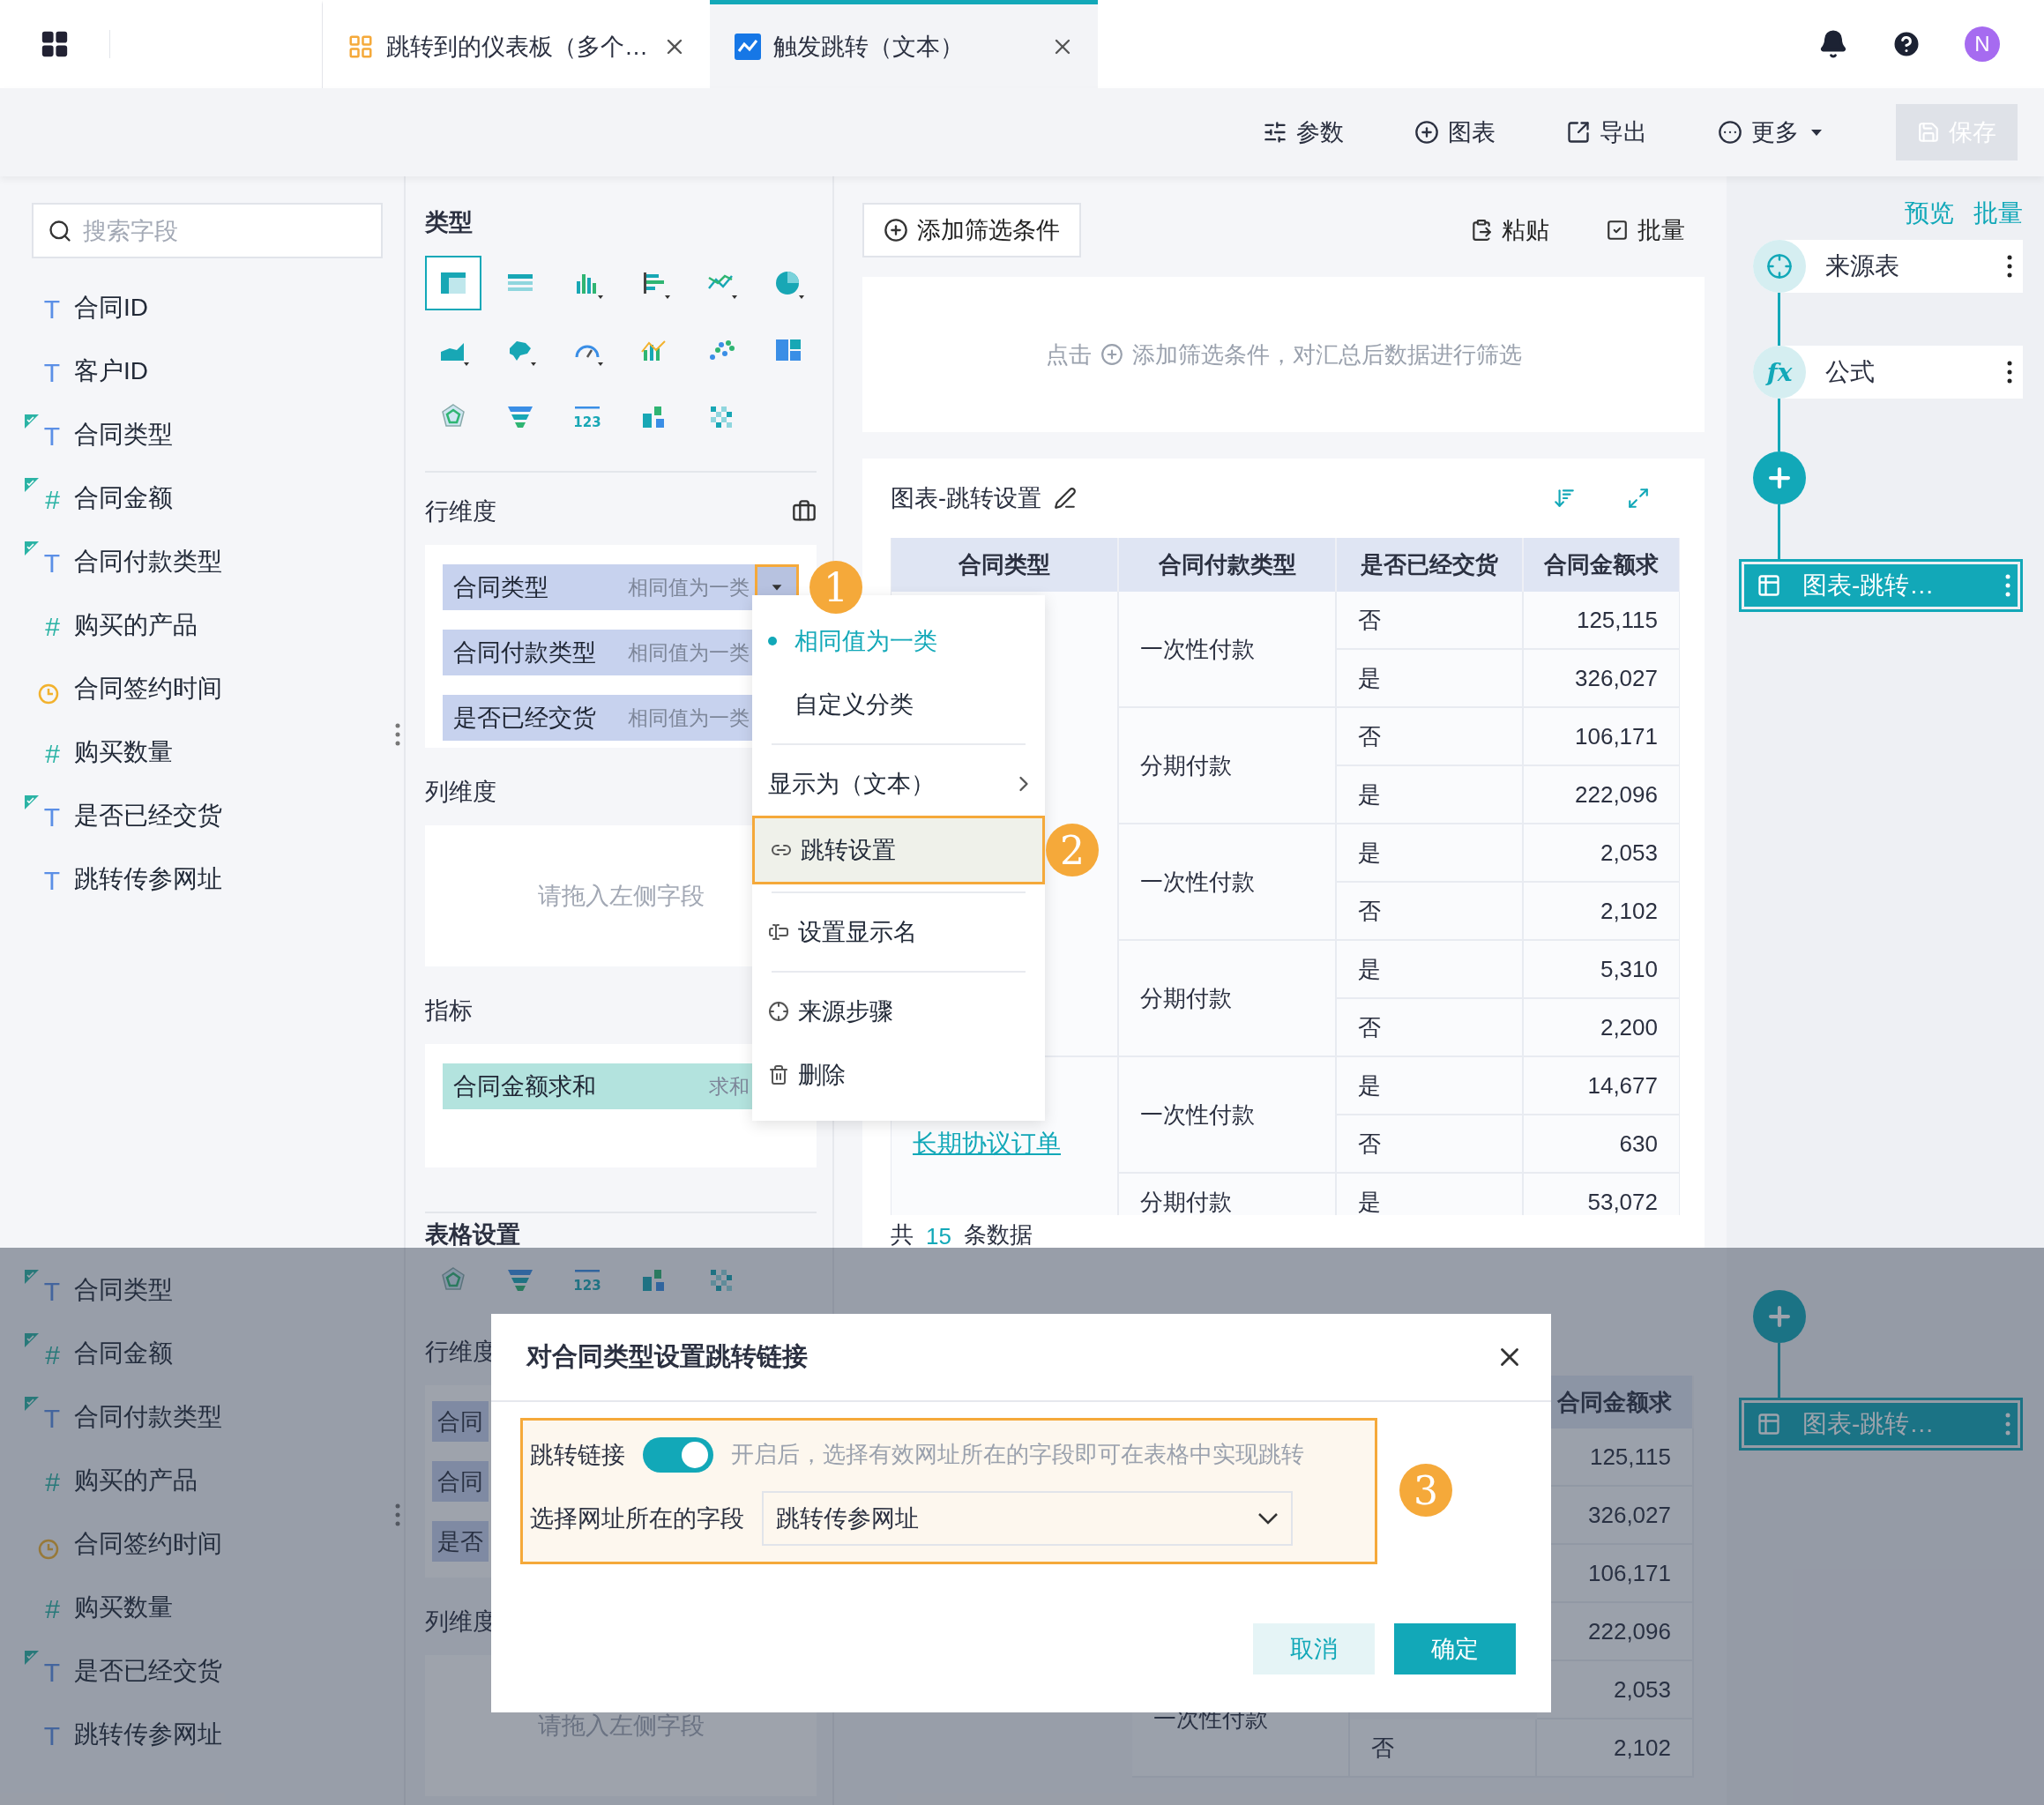 This screenshot has width=2044, height=1805. What do you see at coordinates (599, 1086) in the screenshot?
I see `metric-pill: 合同金额求和 求和` at bounding box center [599, 1086].